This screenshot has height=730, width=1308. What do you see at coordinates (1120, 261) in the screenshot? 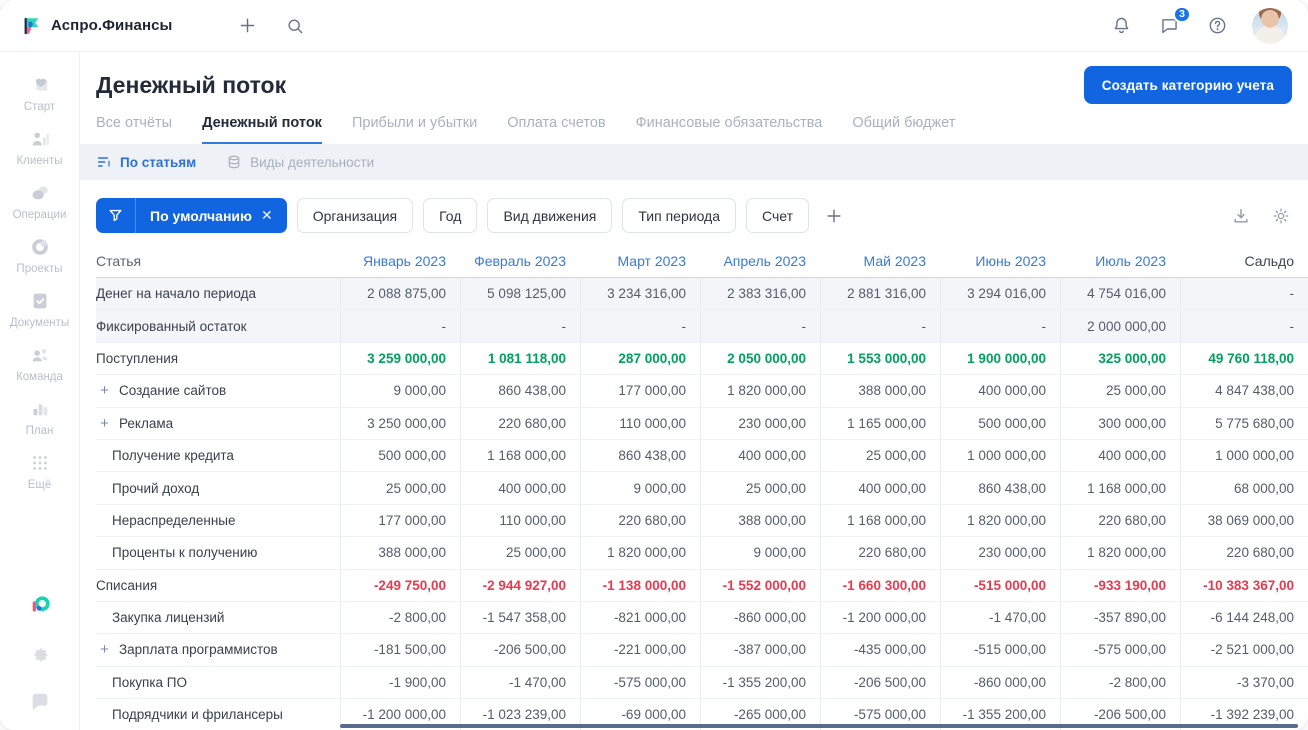
I see `column-header-month: Июль 2023` at bounding box center [1120, 261].